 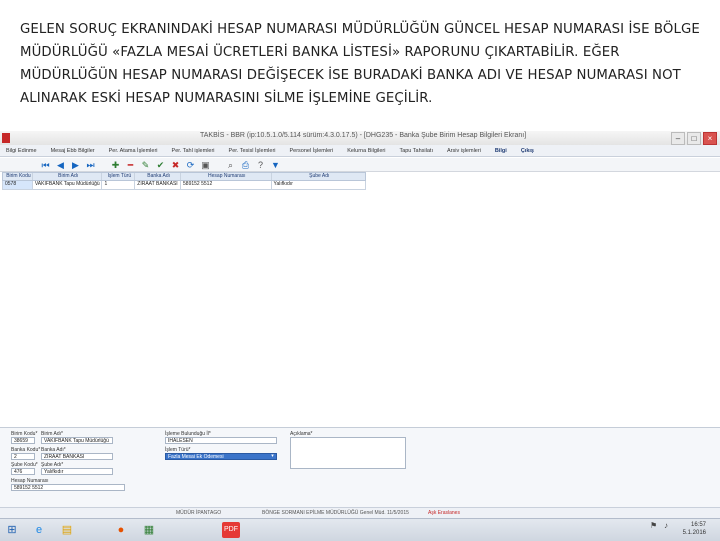 What do you see at coordinates (245, 165) in the screenshot?
I see `print-icon: ⎙` at bounding box center [245, 165].